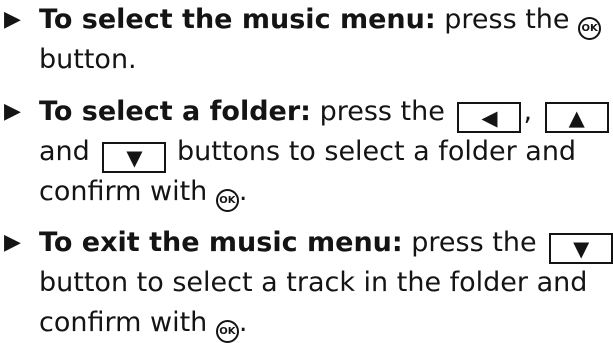  I want to click on instruction-heading: To select the music menu:, so click(237, 19).